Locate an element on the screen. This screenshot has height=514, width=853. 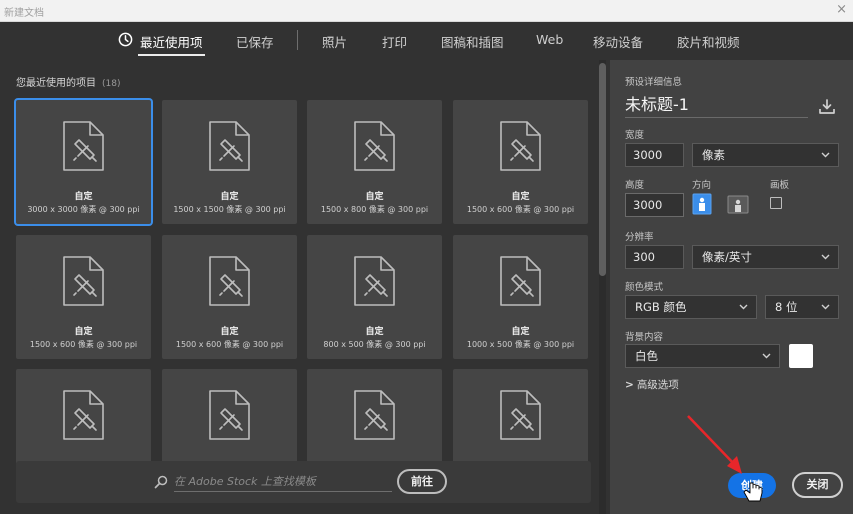
create-button: 创建 is located at coordinates (752, 485).